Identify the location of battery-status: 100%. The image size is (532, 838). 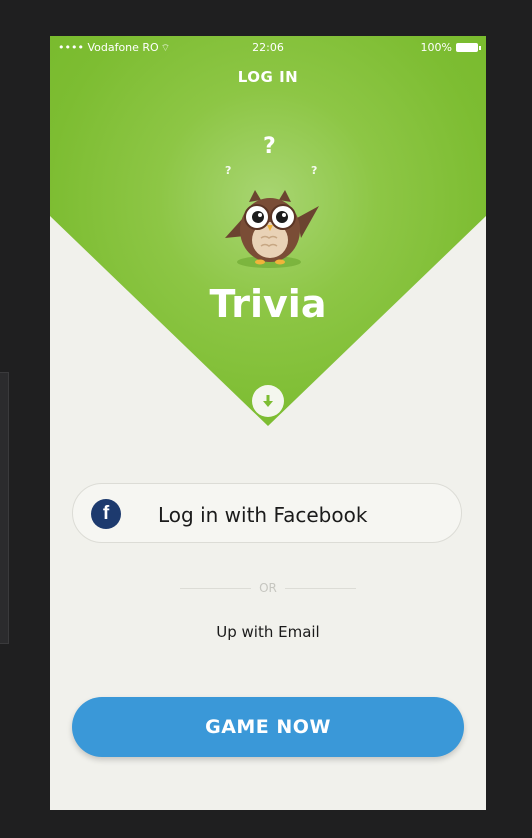
(450, 47).